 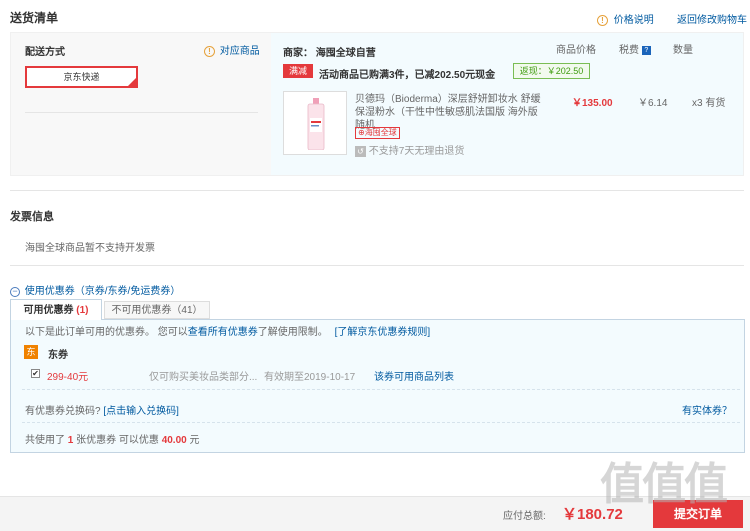 What do you see at coordinates (310, 377) in the screenshot?
I see `coupon-expiry: 有效期至2019-10-17` at bounding box center [310, 377].